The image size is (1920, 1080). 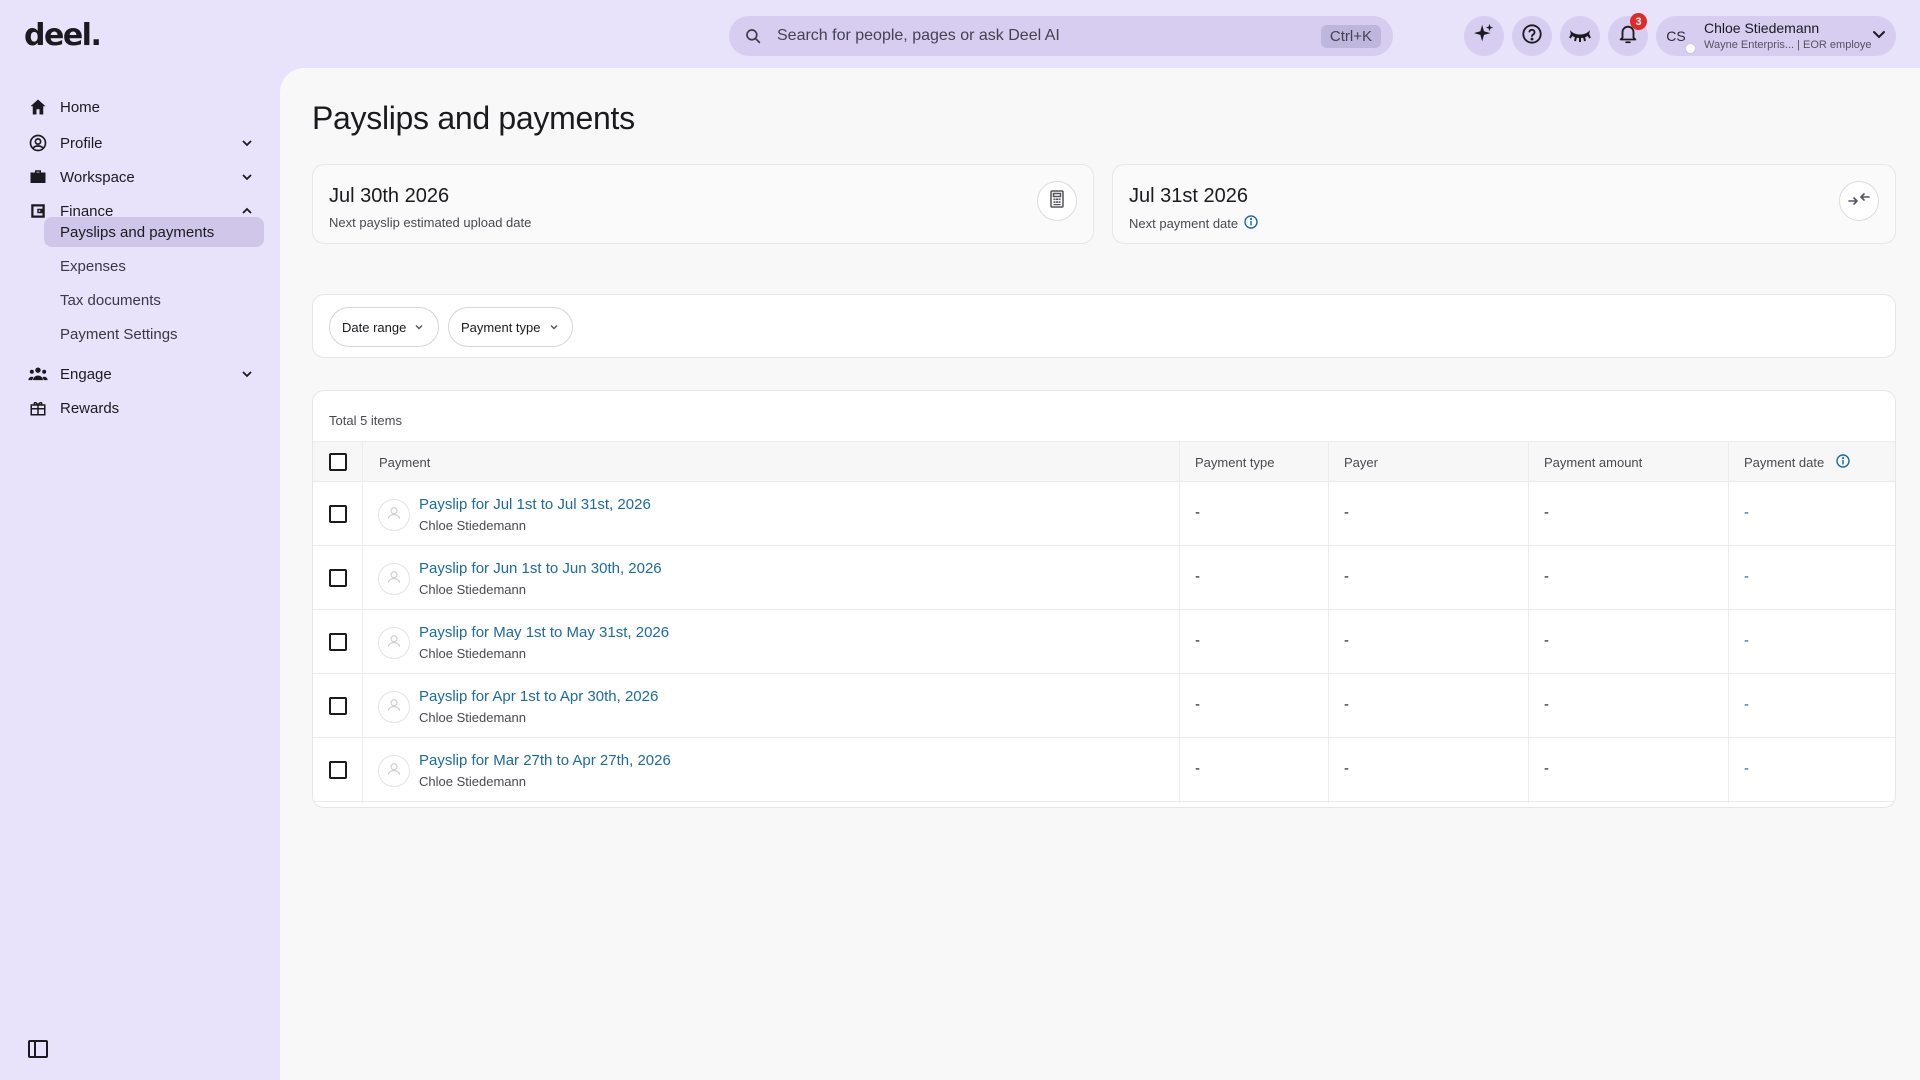 I want to click on sidebar-toggle-icon, so click(x=38, y=1052).